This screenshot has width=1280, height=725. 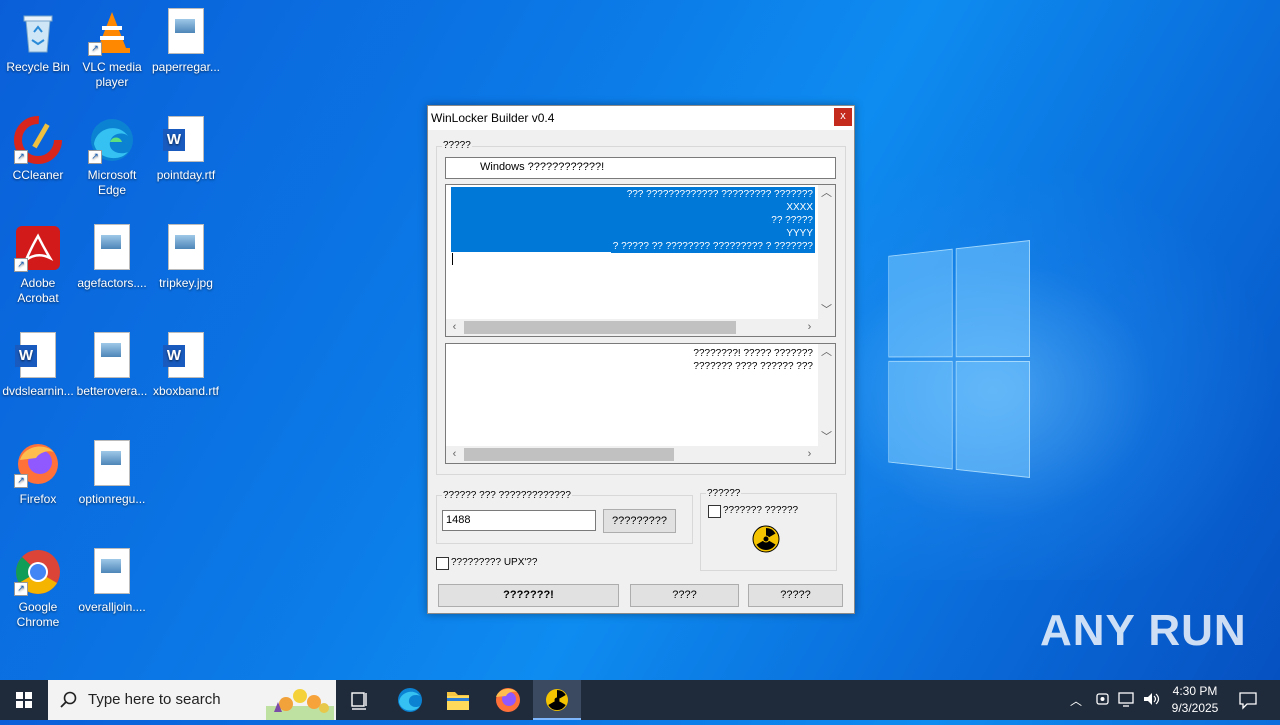 I want to click on taskbar-search-box: Type here to search, so click(x=192, y=700).